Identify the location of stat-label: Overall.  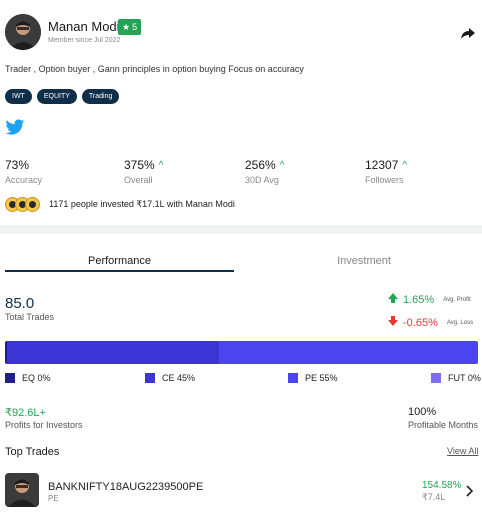
(138, 180).